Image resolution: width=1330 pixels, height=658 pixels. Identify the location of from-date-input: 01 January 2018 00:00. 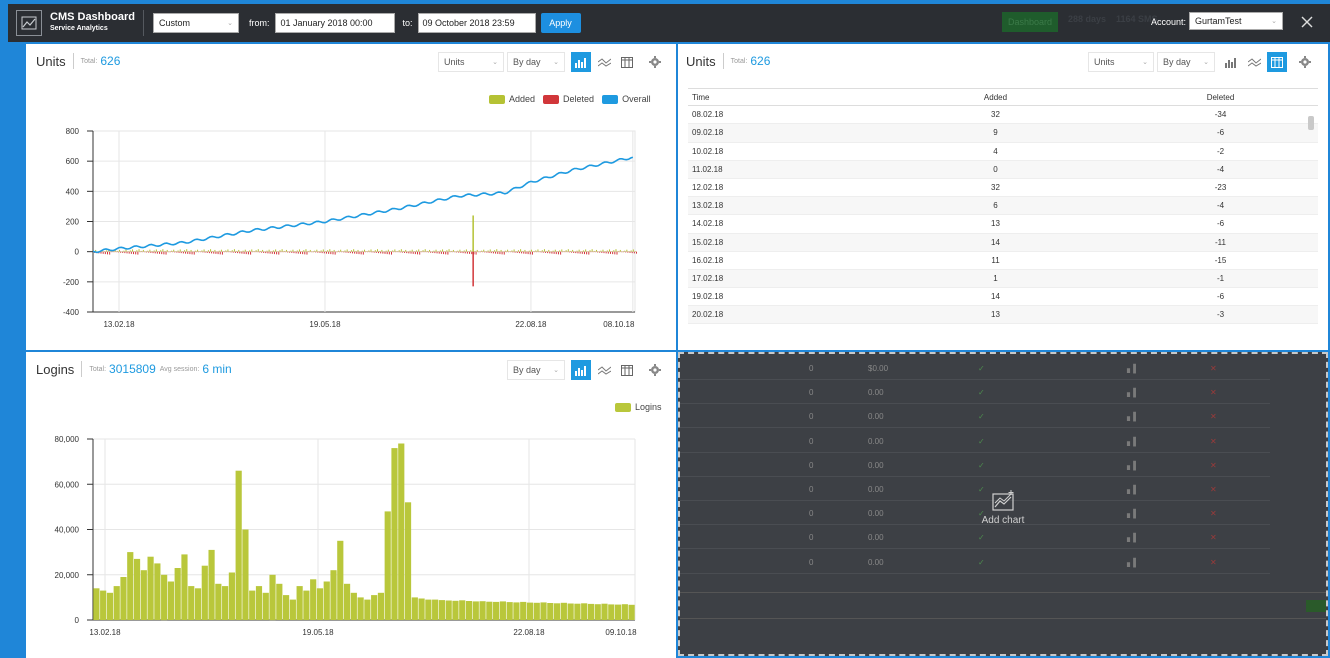
(335, 23).